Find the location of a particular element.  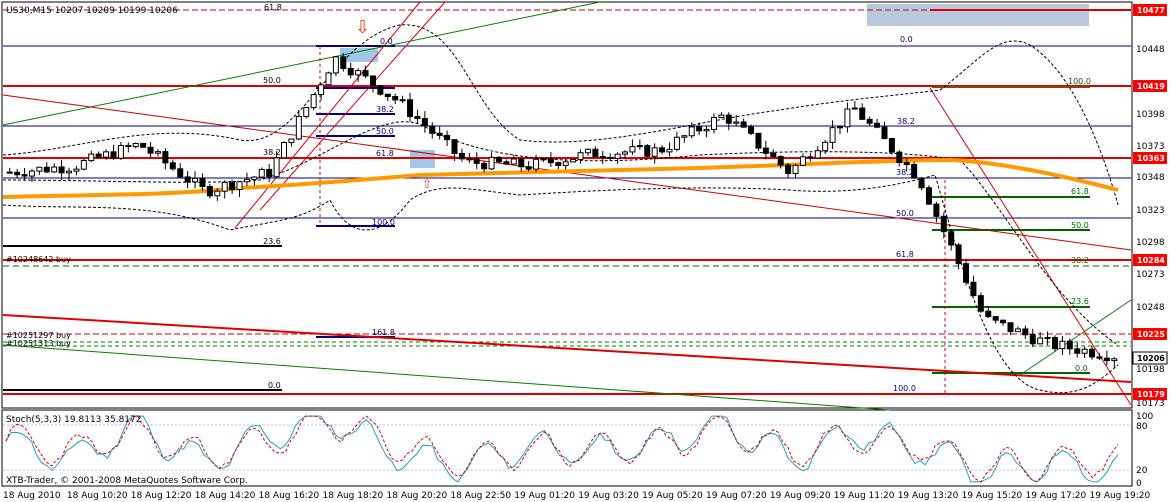

time-axis-label: 19 Aug 17:20 is located at coordinates (1056, 496).